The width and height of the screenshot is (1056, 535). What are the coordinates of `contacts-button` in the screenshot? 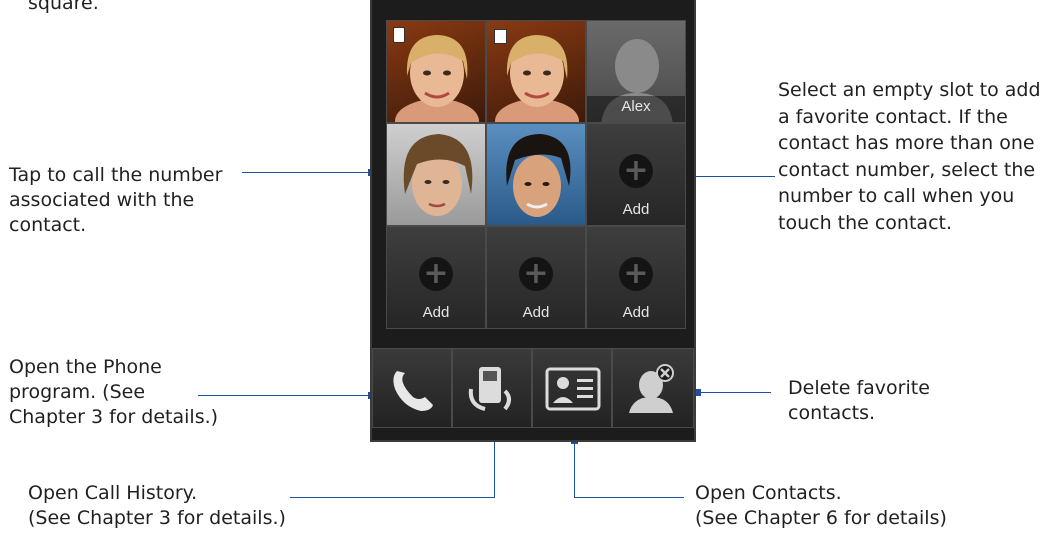 It's located at (572, 388).